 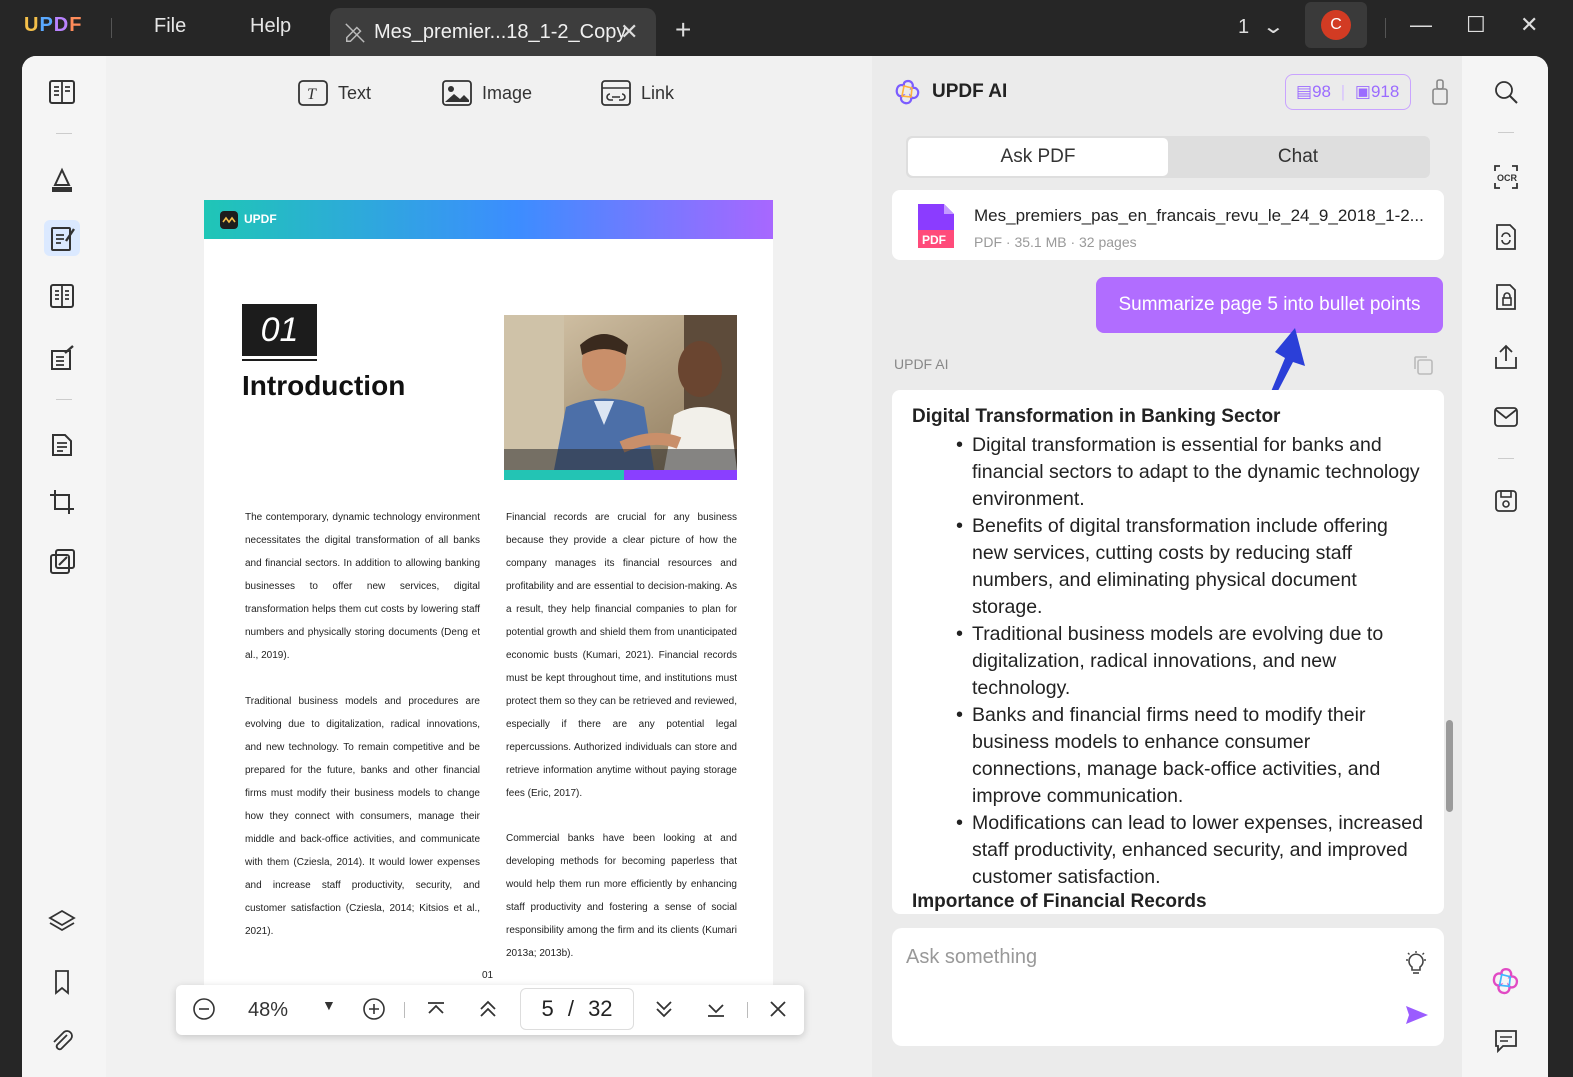 I want to click on svg-text: T, so click(x=312, y=94).